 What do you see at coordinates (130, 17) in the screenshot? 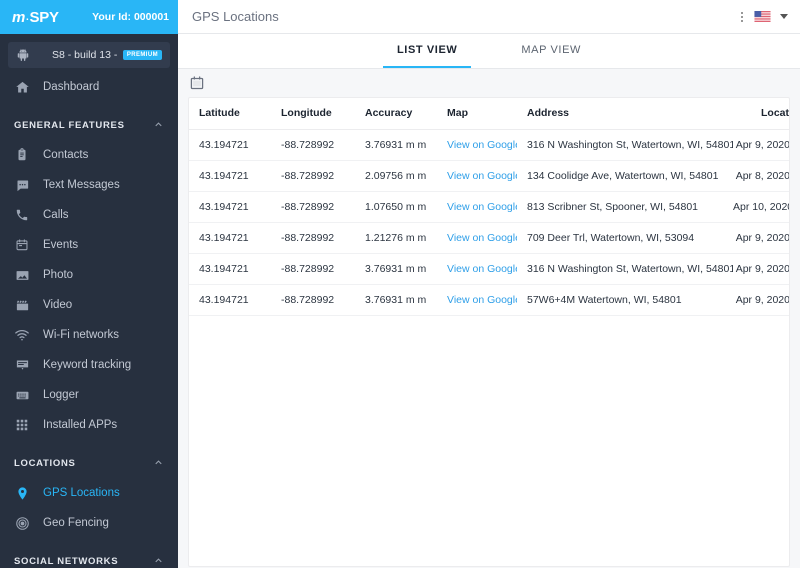
I see `user-id-label: Your Id: 000001` at bounding box center [130, 17].